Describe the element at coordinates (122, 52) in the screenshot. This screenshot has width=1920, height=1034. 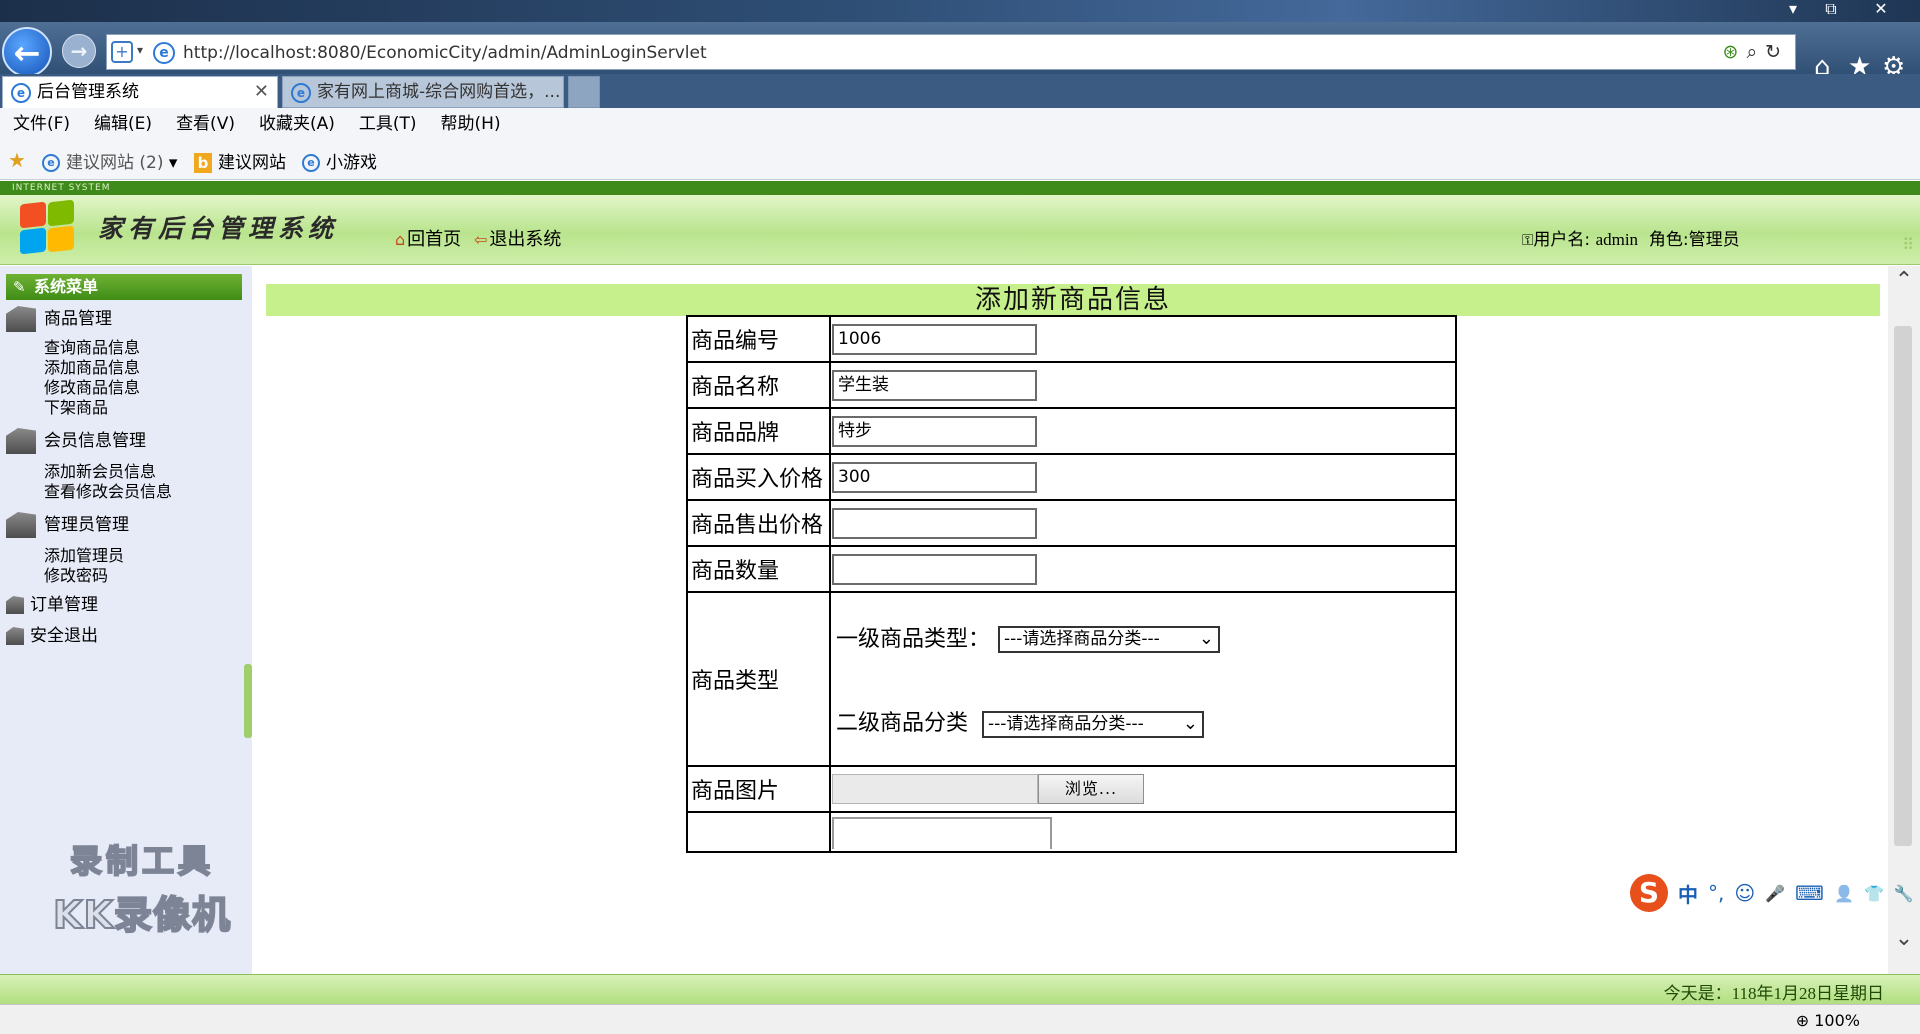
I see `add-site-icon: +` at that location.